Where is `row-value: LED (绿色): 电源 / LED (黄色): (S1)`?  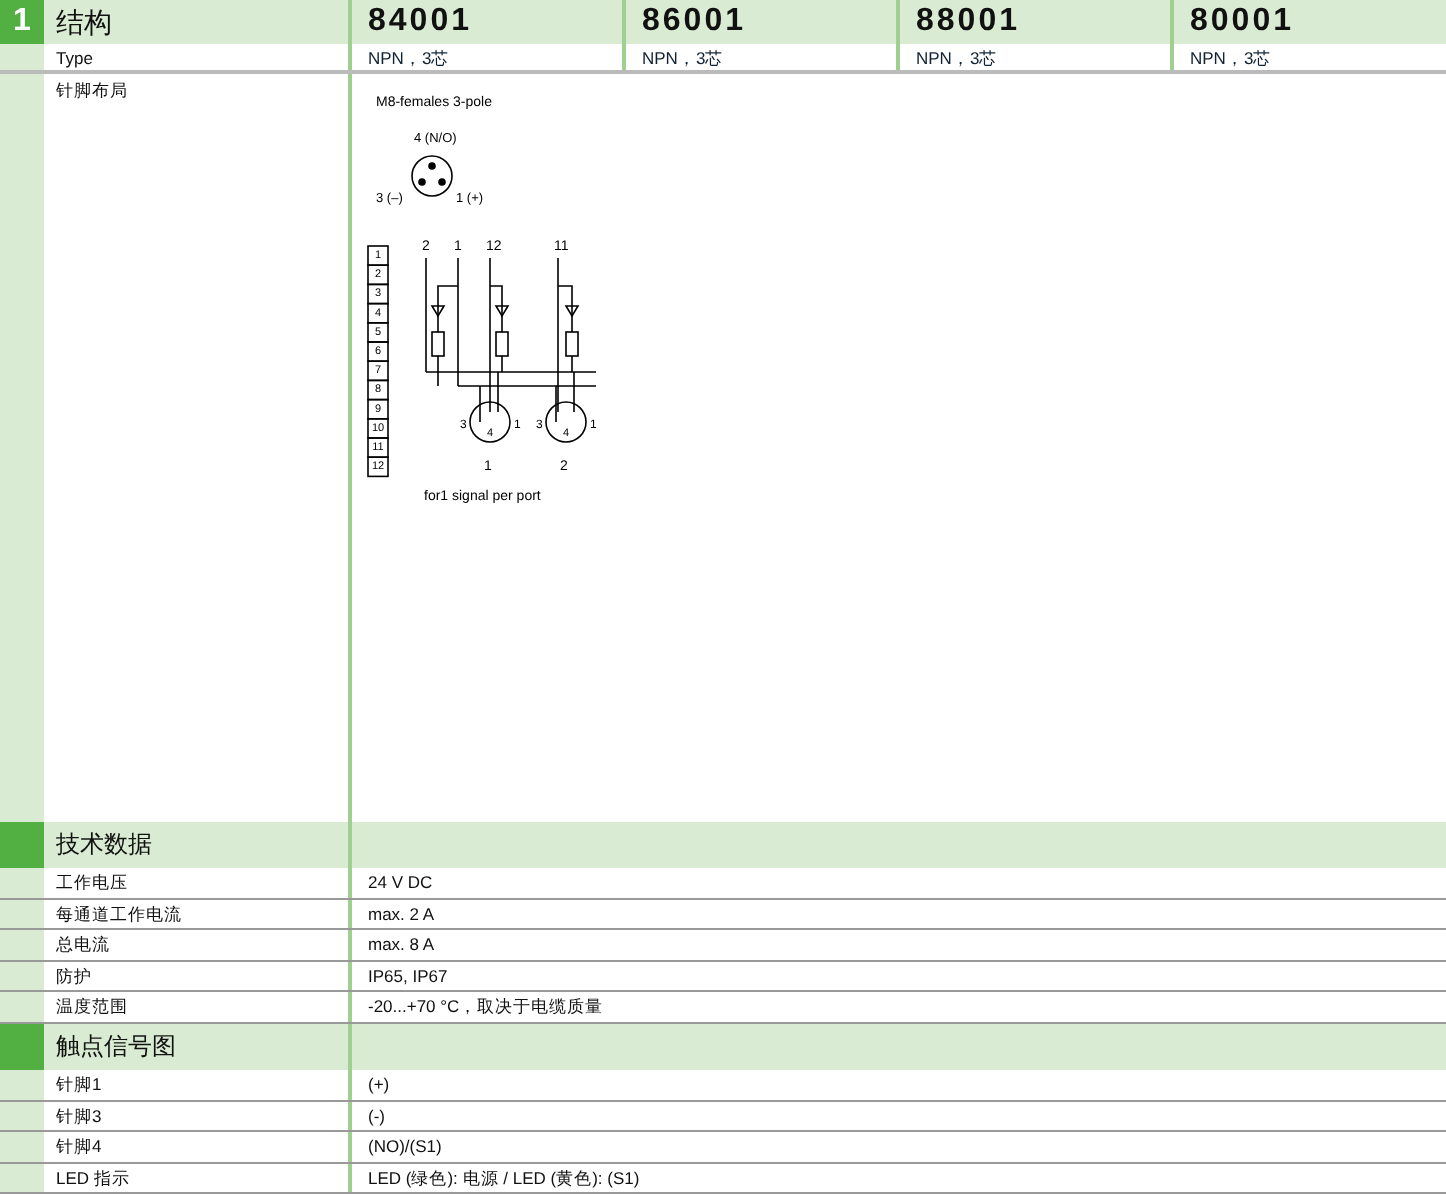 row-value: LED (绿色): 电源 / LED (黄色): (S1) is located at coordinates (504, 1177).